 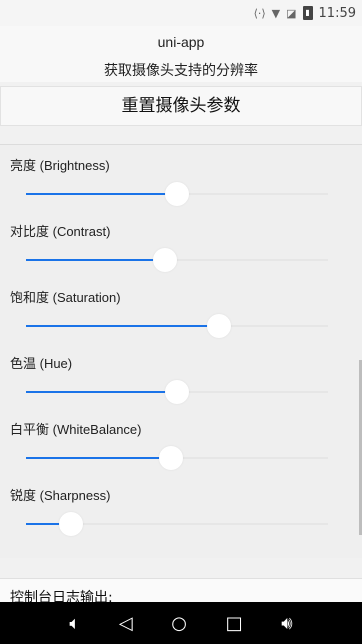 What do you see at coordinates (181, 13) in the screenshot?
I see `status-bar: ⟨·⟩ ▼ ◪ ▮ 11:59` at bounding box center [181, 13].